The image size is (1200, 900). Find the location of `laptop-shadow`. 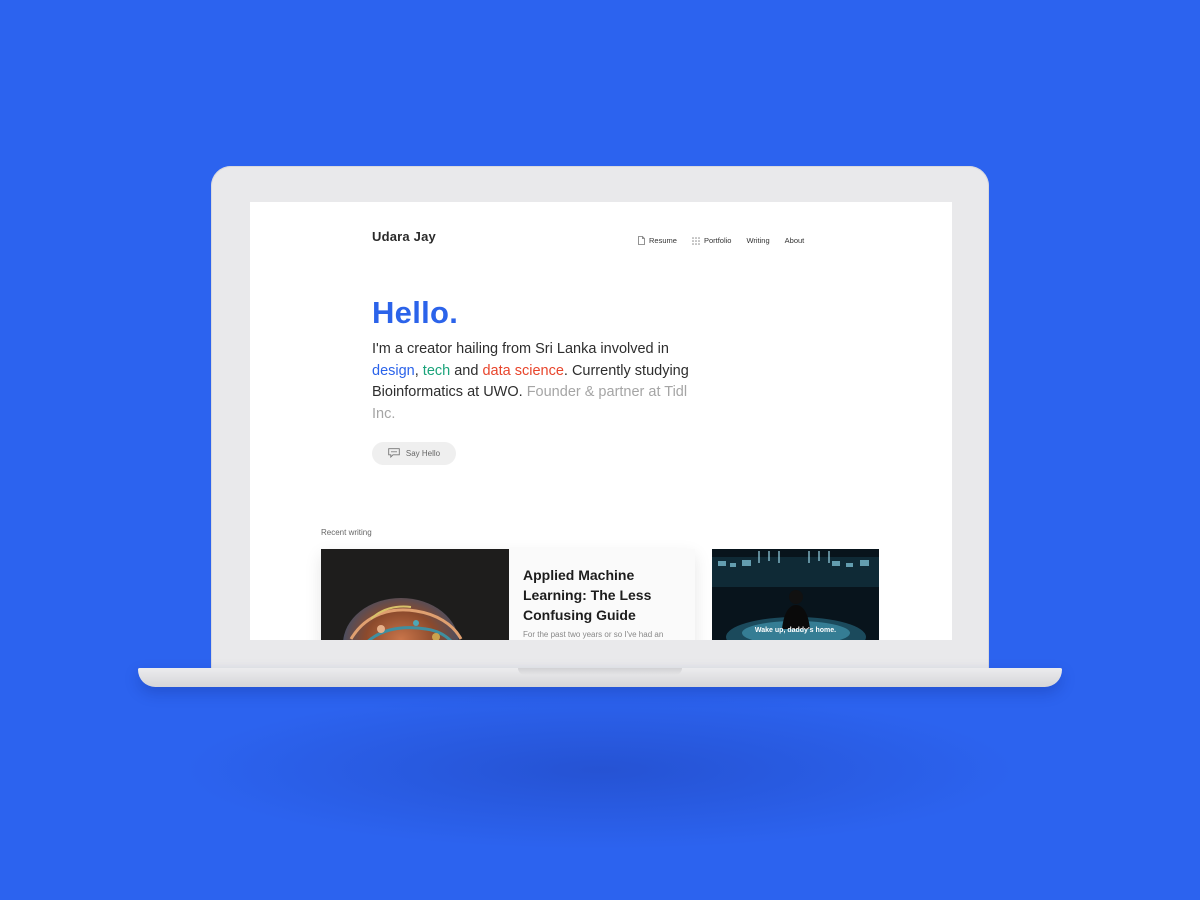

laptop-shadow is located at coordinates (600, 770).